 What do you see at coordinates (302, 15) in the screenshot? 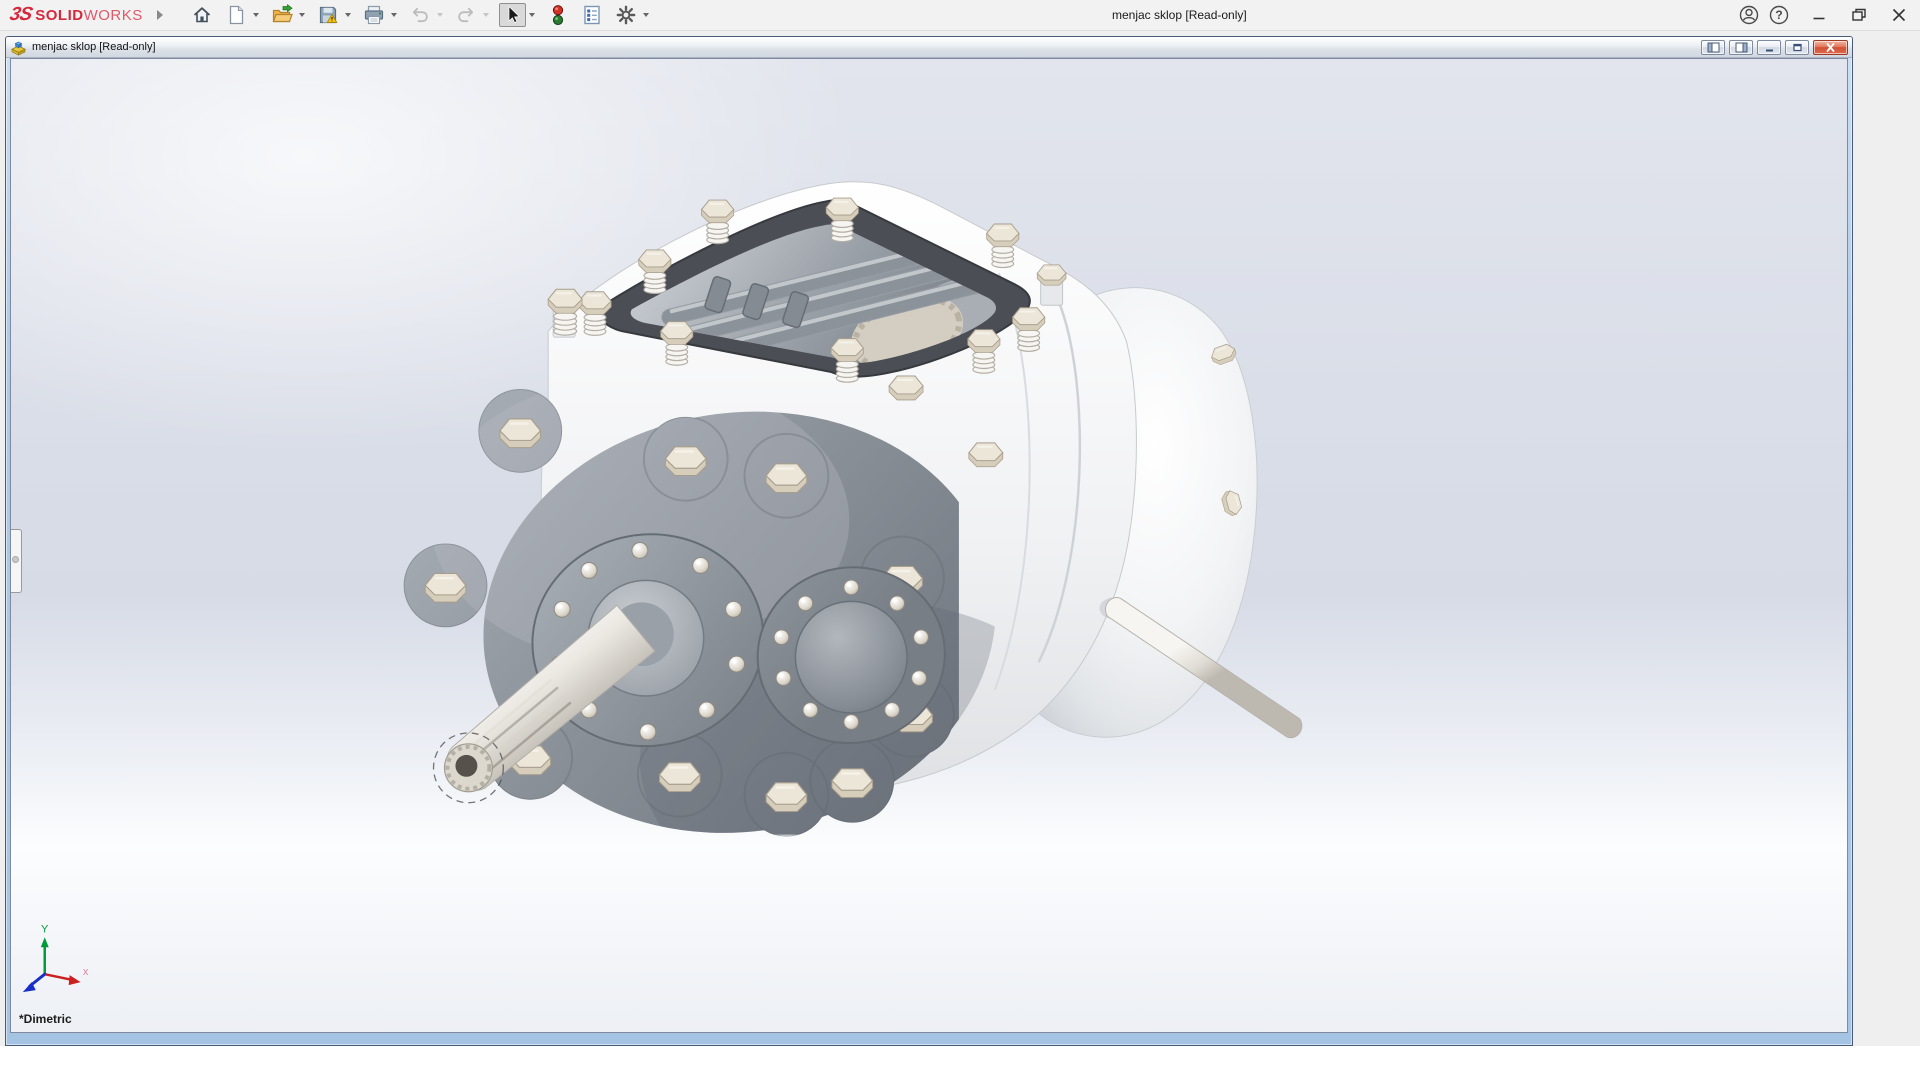
I see `open-dropdown` at bounding box center [302, 15].